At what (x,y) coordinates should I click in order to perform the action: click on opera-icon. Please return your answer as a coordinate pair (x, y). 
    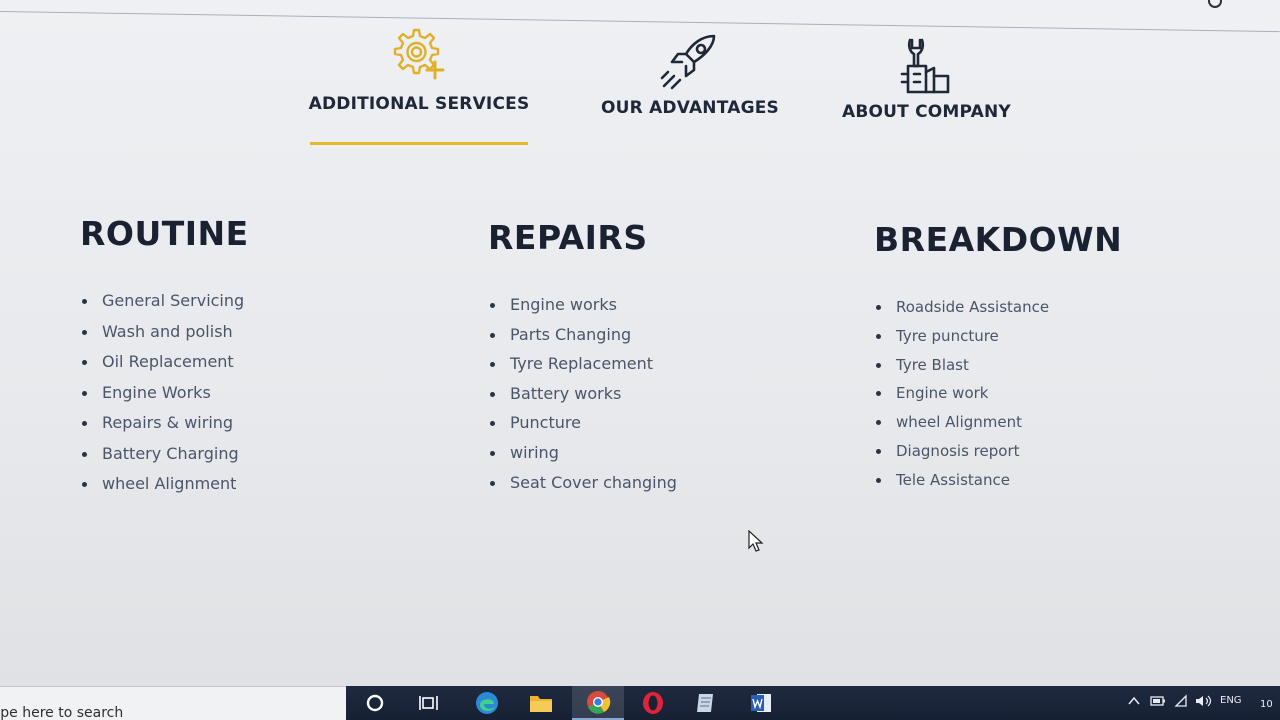
    Looking at the image, I should click on (653, 703).